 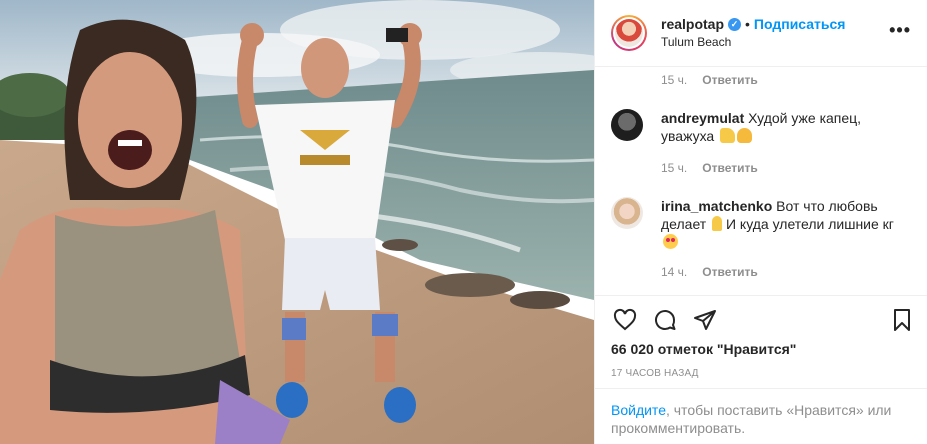 I want to click on header-text: realpotap ✓ • Подписаться Tulum Beach, so click(x=753, y=33).